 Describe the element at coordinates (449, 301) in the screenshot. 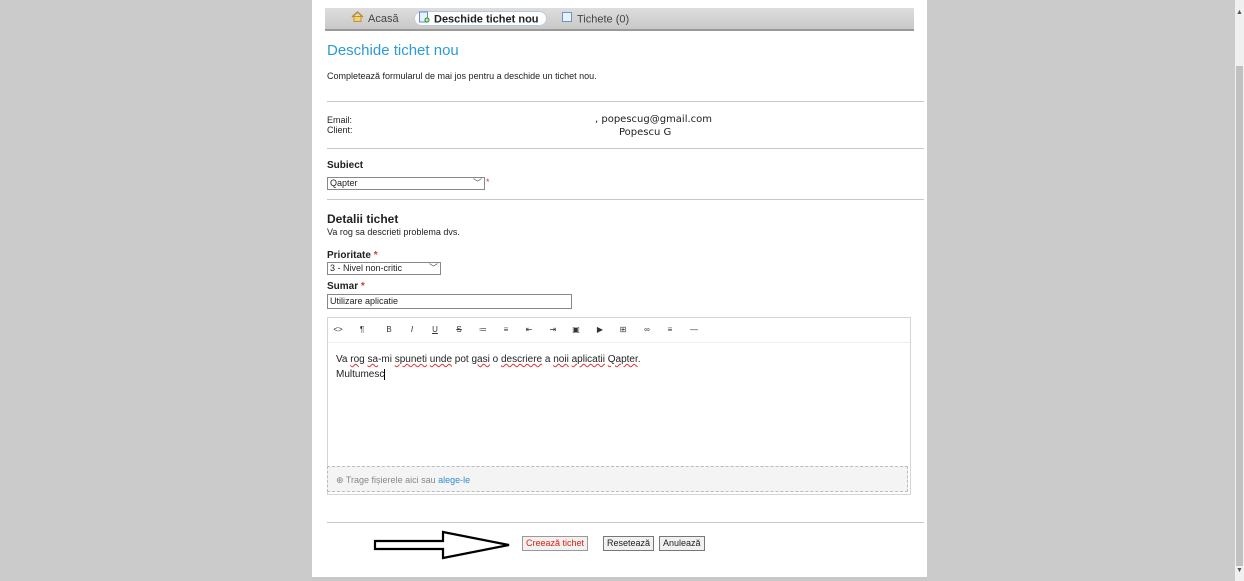

I see `summary-input: Utilizare aplicatie` at that location.